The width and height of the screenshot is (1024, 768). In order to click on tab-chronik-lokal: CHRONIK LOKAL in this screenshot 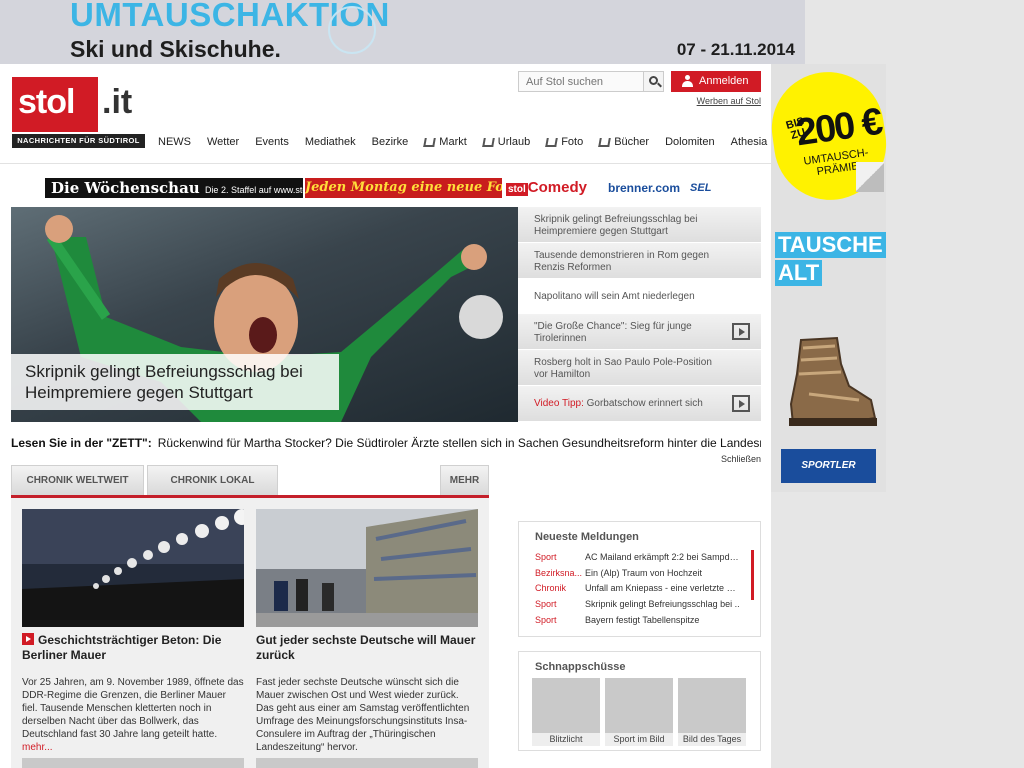, I will do `click(212, 480)`.